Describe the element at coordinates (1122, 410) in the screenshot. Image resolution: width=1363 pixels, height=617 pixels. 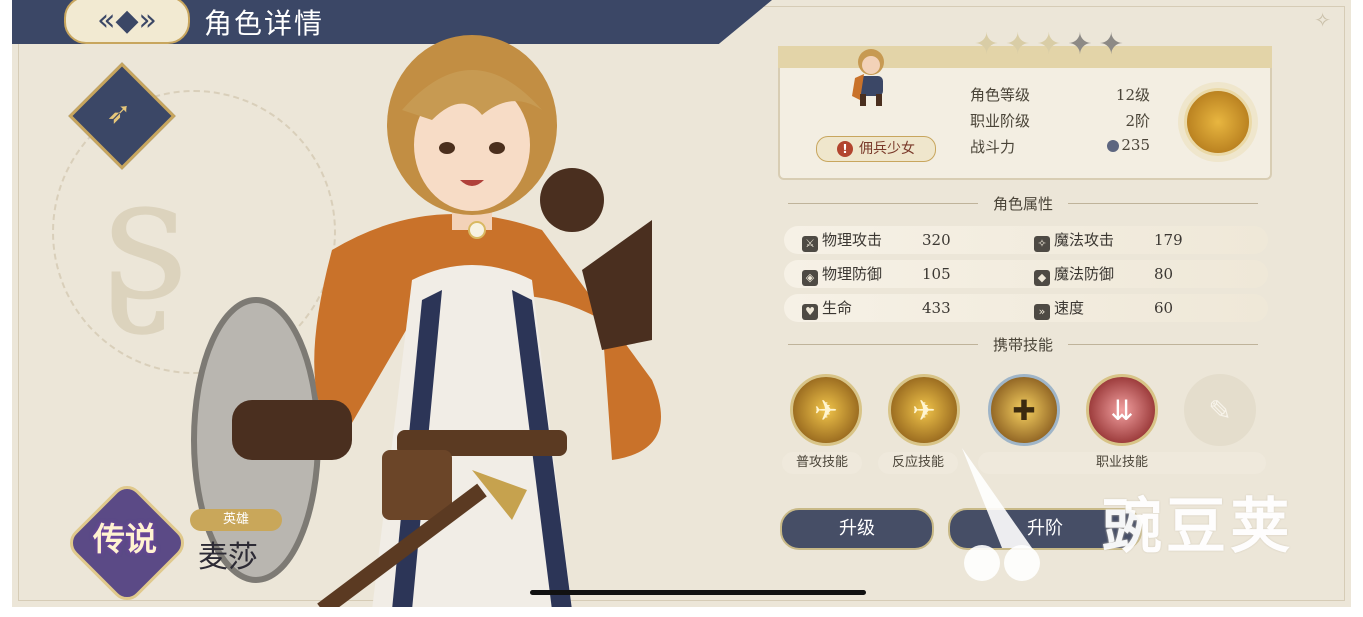
I see `class-skill-strike-icon: ⇊` at that location.